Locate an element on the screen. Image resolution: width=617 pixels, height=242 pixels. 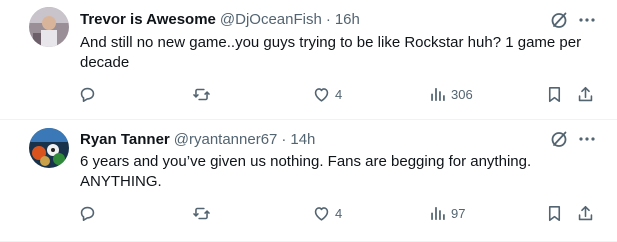
author-handle: @ryantanner67 is located at coordinates (226, 139).